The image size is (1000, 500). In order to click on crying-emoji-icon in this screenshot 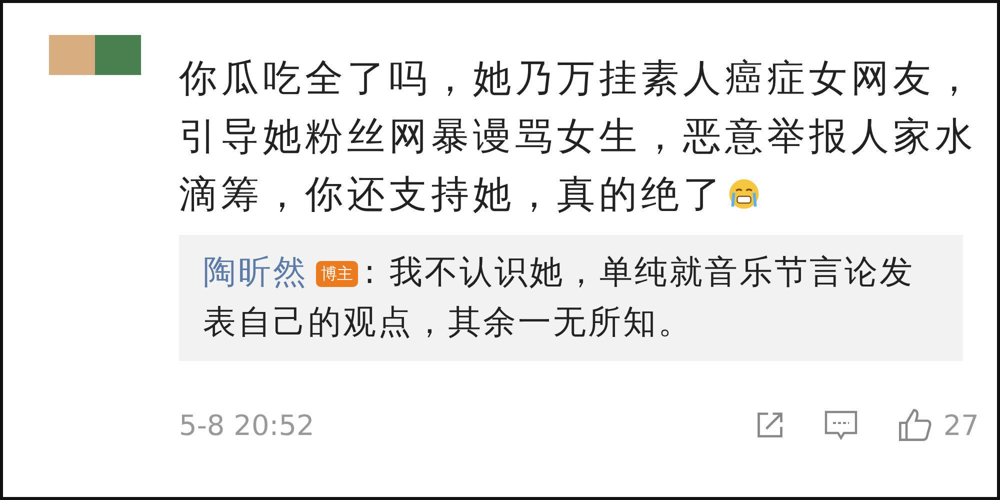, I will do `click(744, 194)`.